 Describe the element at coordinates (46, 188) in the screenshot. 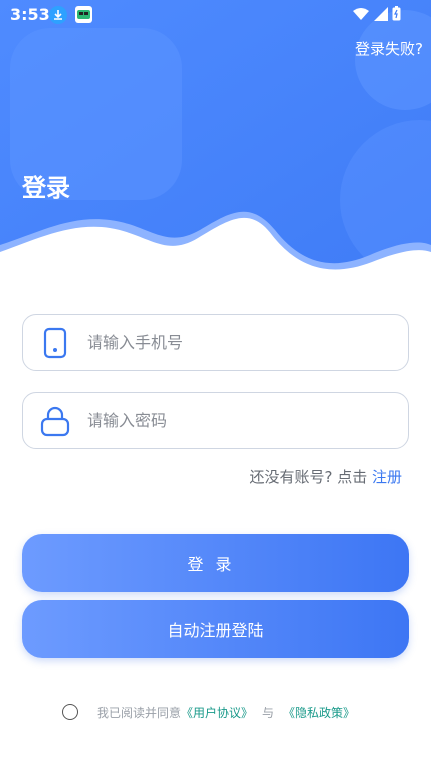

I see `page-title: 登录` at that location.